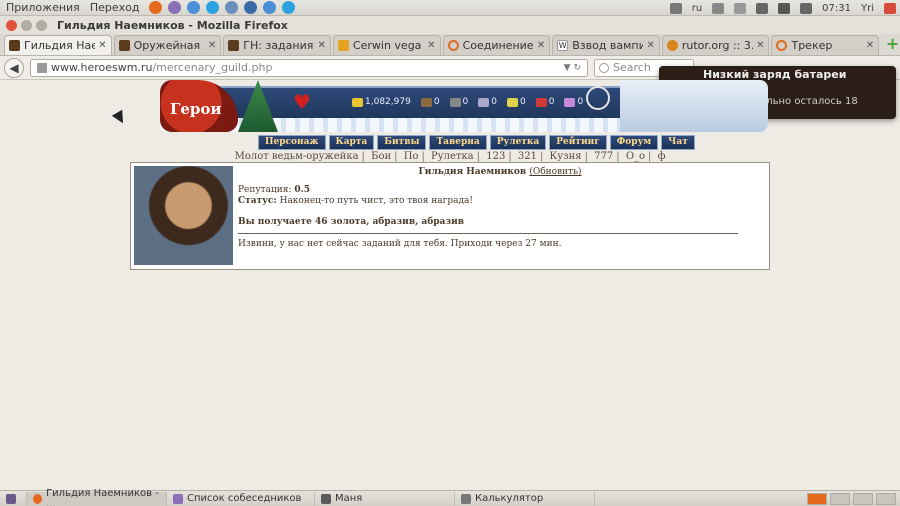 Image resolution: width=900 pixels, height=506 pixels. Describe the element at coordinates (762, 8) in the screenshot. I see `wifi-icon` at that location.